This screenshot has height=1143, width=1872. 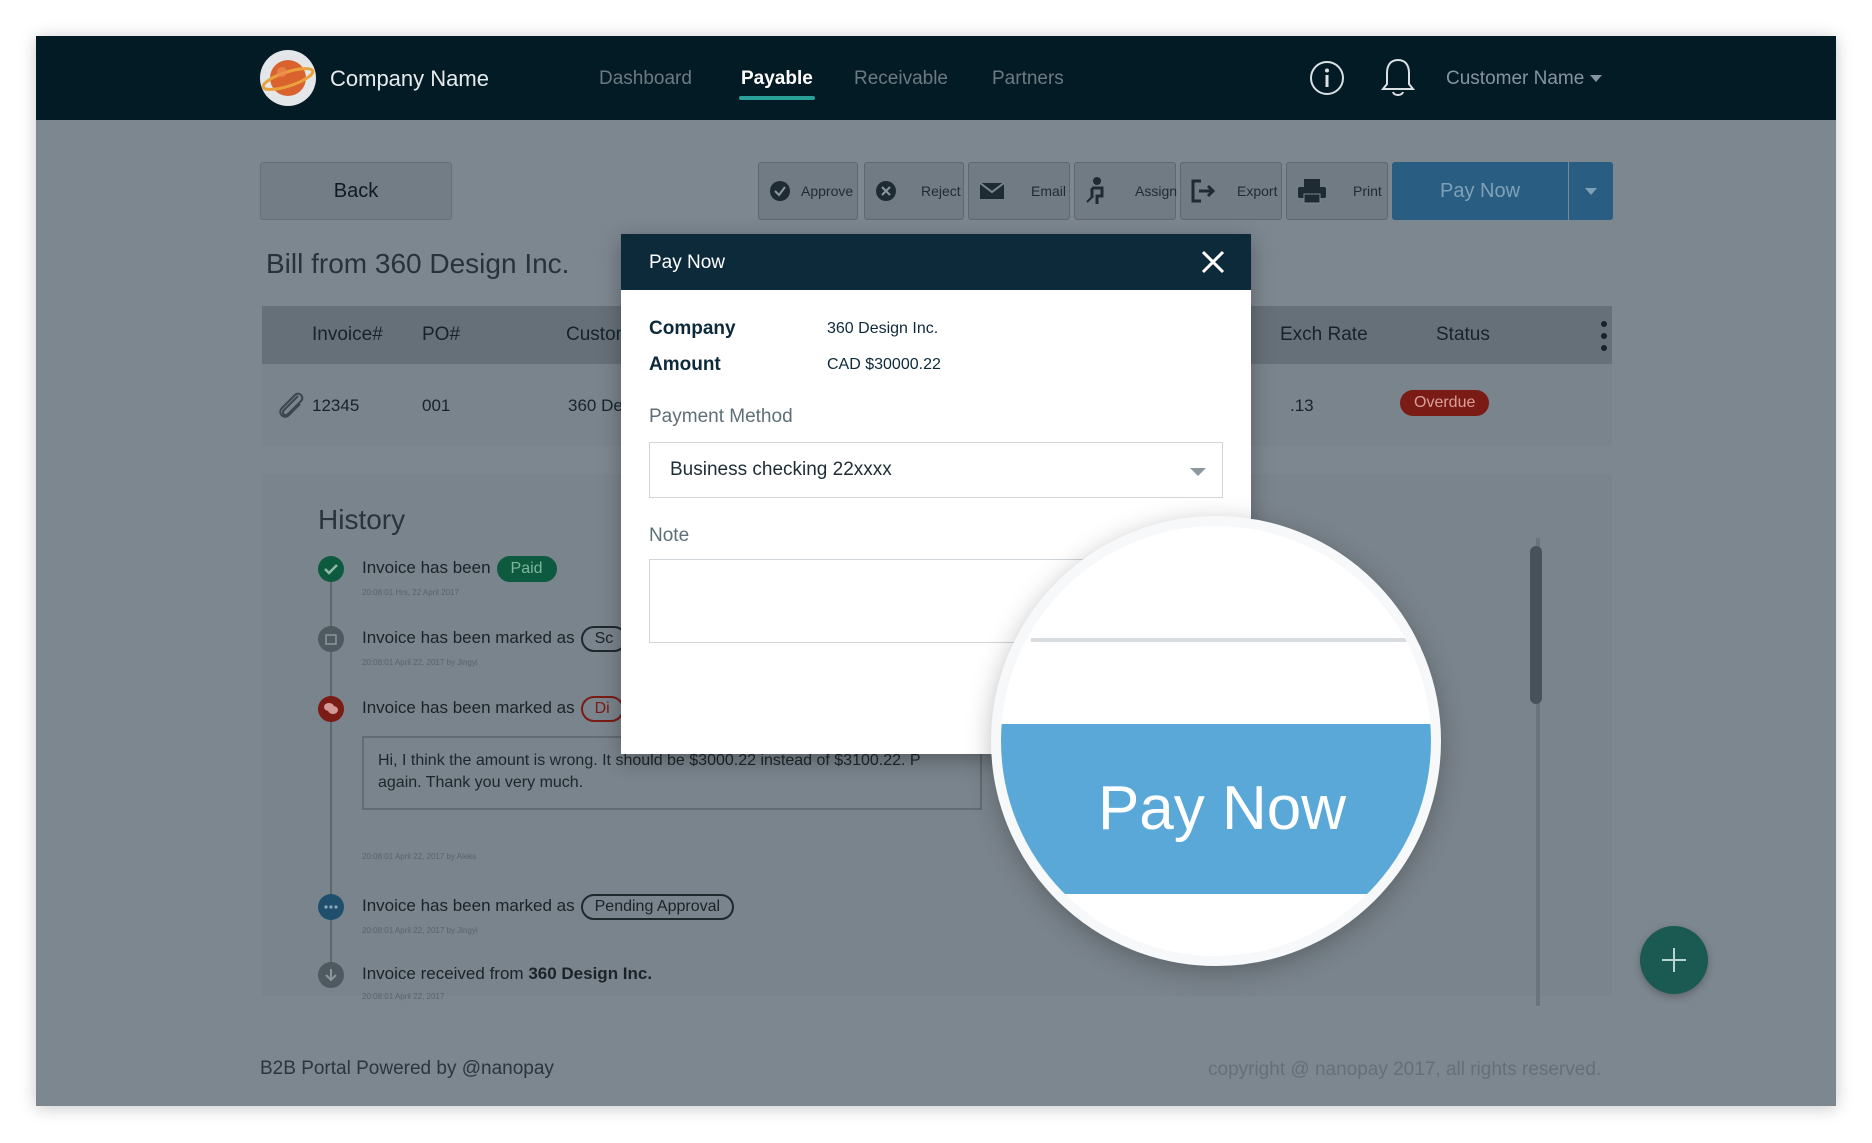 I want to click on check-circle-icon, so click(x=780, y=191).